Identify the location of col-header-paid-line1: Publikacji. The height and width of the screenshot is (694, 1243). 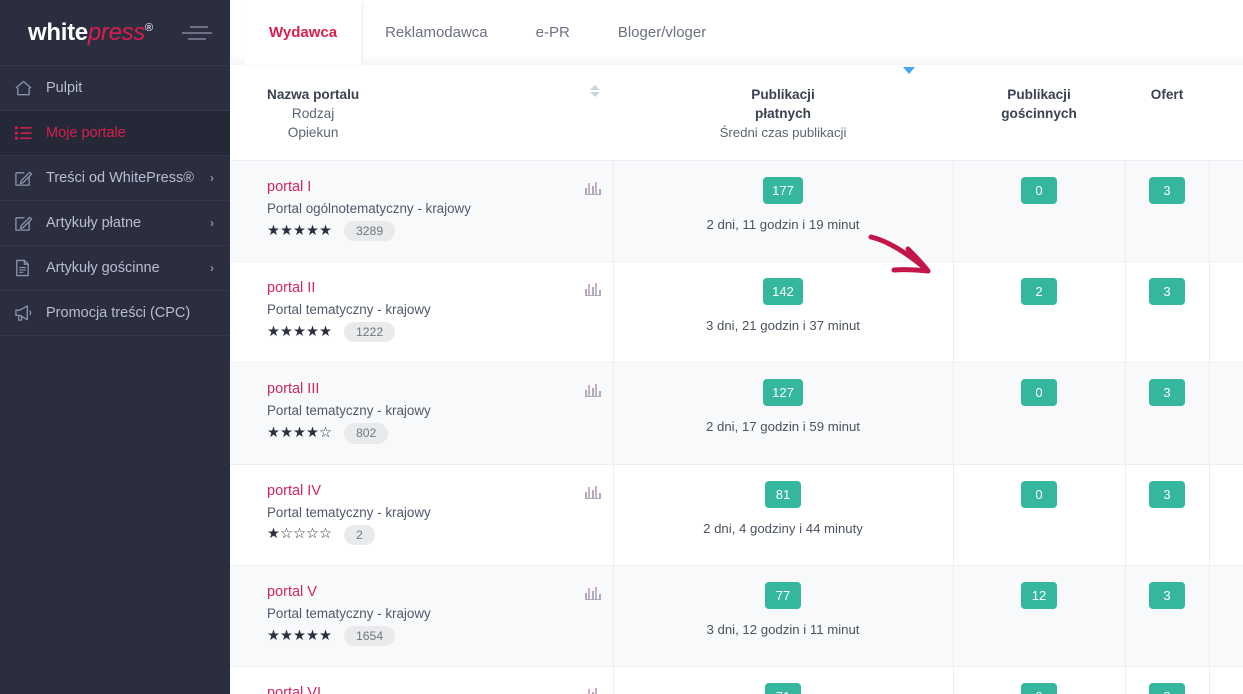
(783, 94).